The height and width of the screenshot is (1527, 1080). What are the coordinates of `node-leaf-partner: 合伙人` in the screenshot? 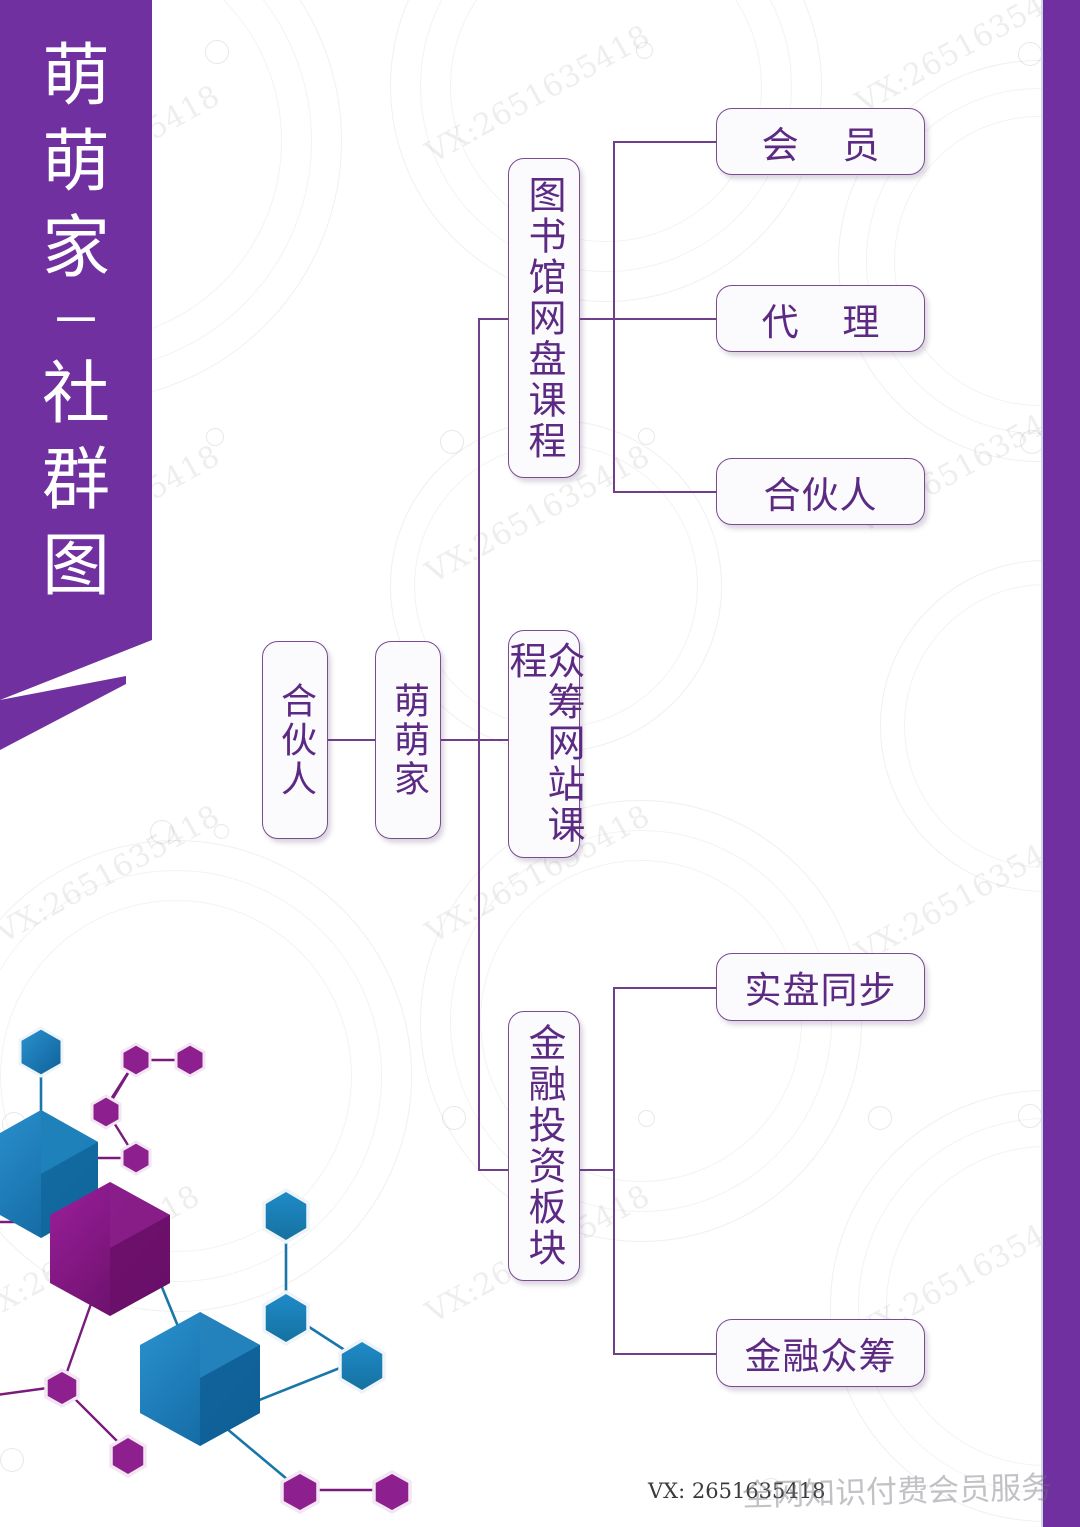 It's located at (820, 491).